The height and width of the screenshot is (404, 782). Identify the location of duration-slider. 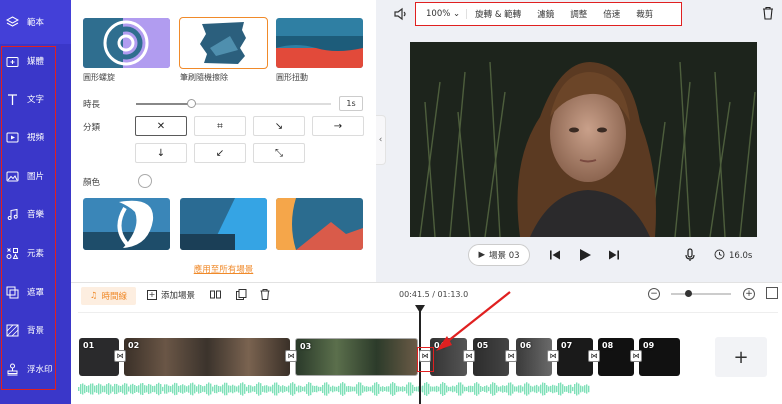
(233, 103).